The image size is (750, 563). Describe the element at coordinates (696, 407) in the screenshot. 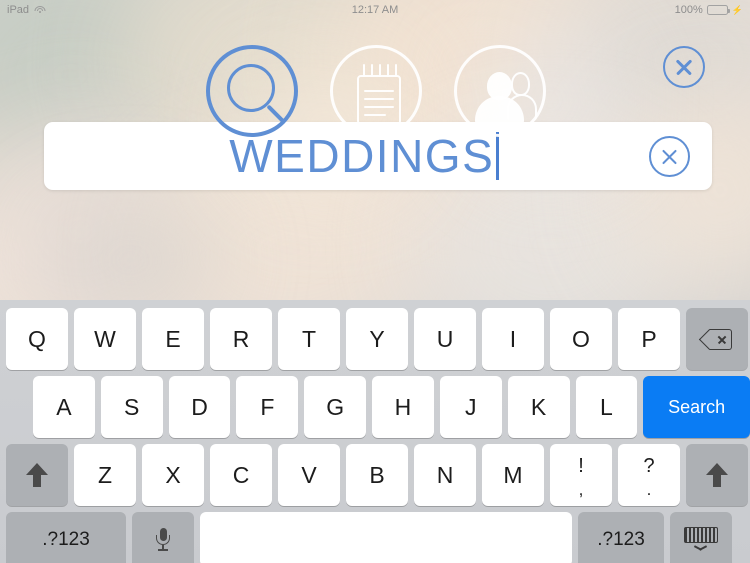

I see `key-search-return: Search` at that location.